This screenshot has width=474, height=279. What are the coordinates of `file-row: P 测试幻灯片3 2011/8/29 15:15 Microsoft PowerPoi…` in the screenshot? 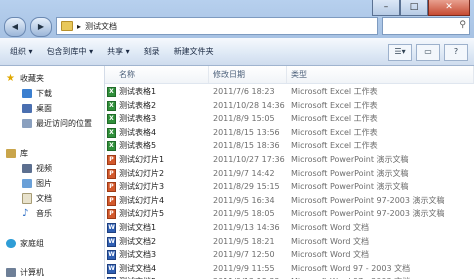 It's located at (289, 186).